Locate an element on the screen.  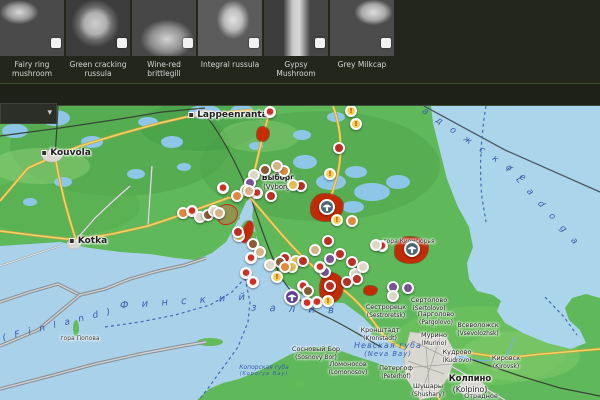
species-thumb: Grey Milkcap is located at coordinates (362, 39).